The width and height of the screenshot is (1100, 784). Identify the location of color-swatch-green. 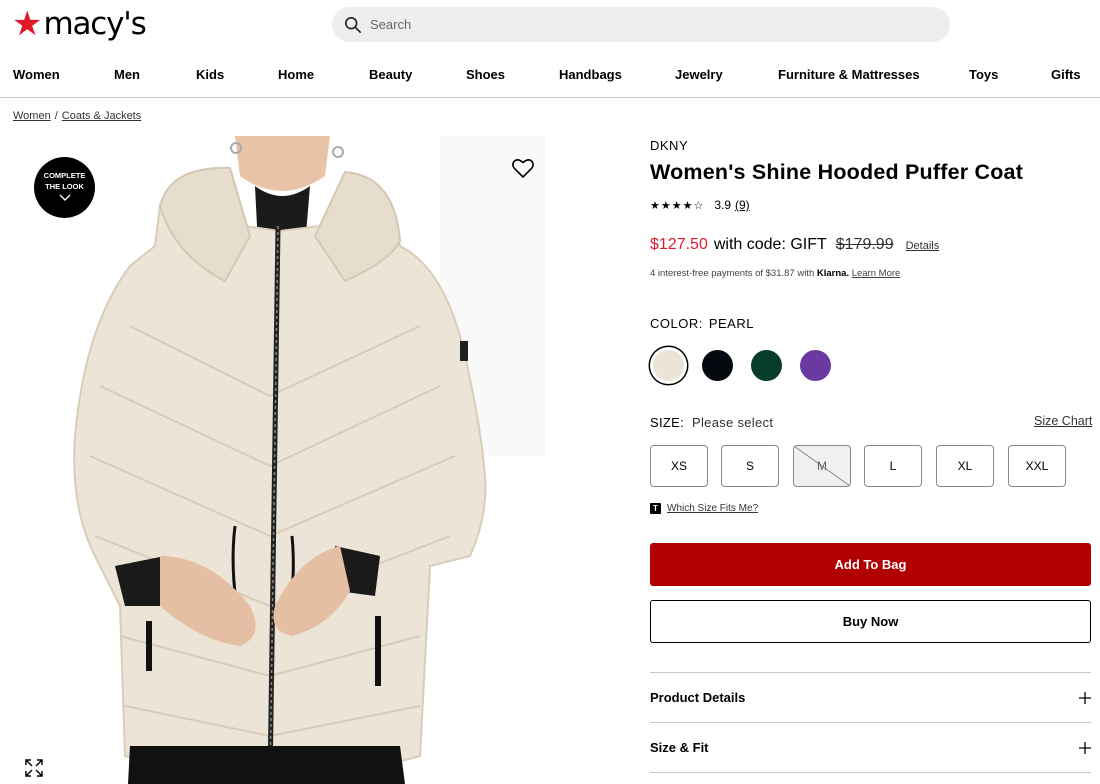
(766, 365).